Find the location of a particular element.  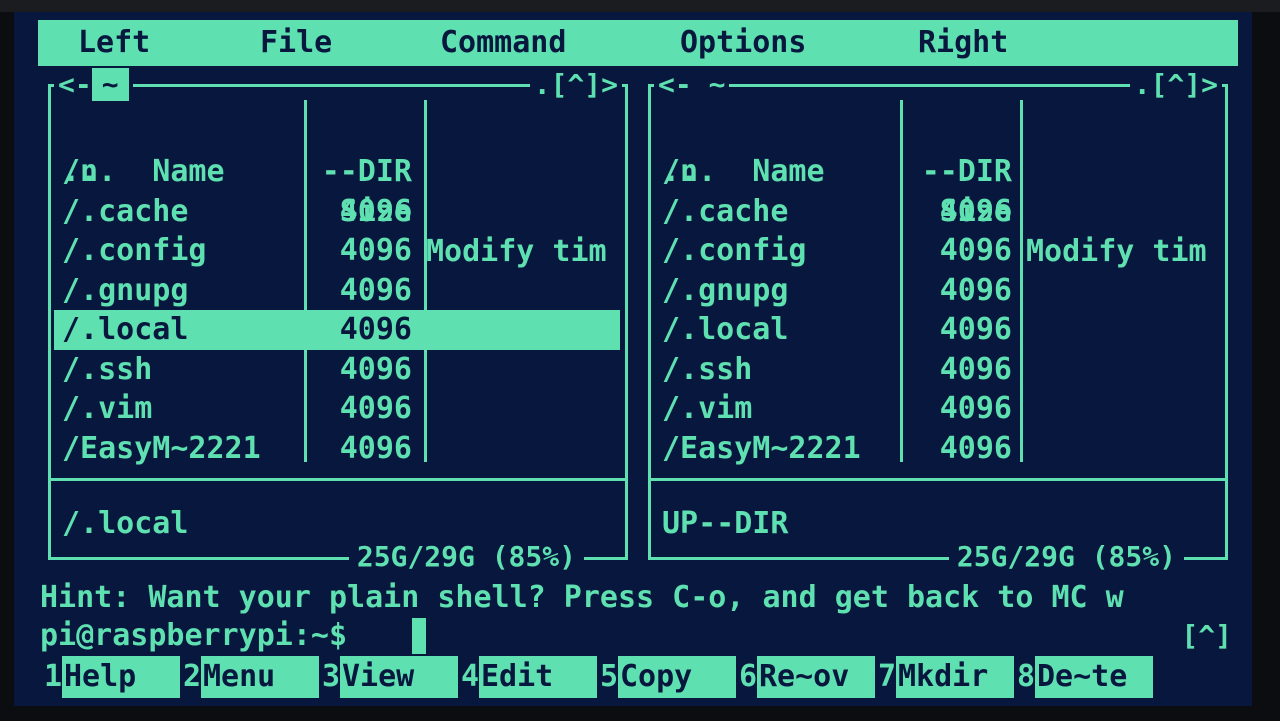

monitor-bezel is located at coordinates (640, 6).